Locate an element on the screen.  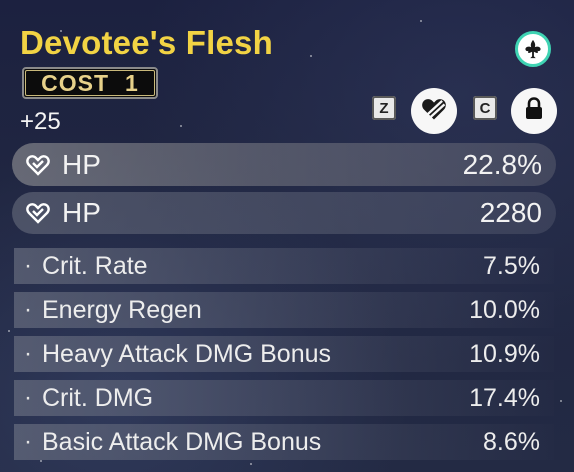
sub-stat-value: 10.9% is located at coordinates (504, 353).